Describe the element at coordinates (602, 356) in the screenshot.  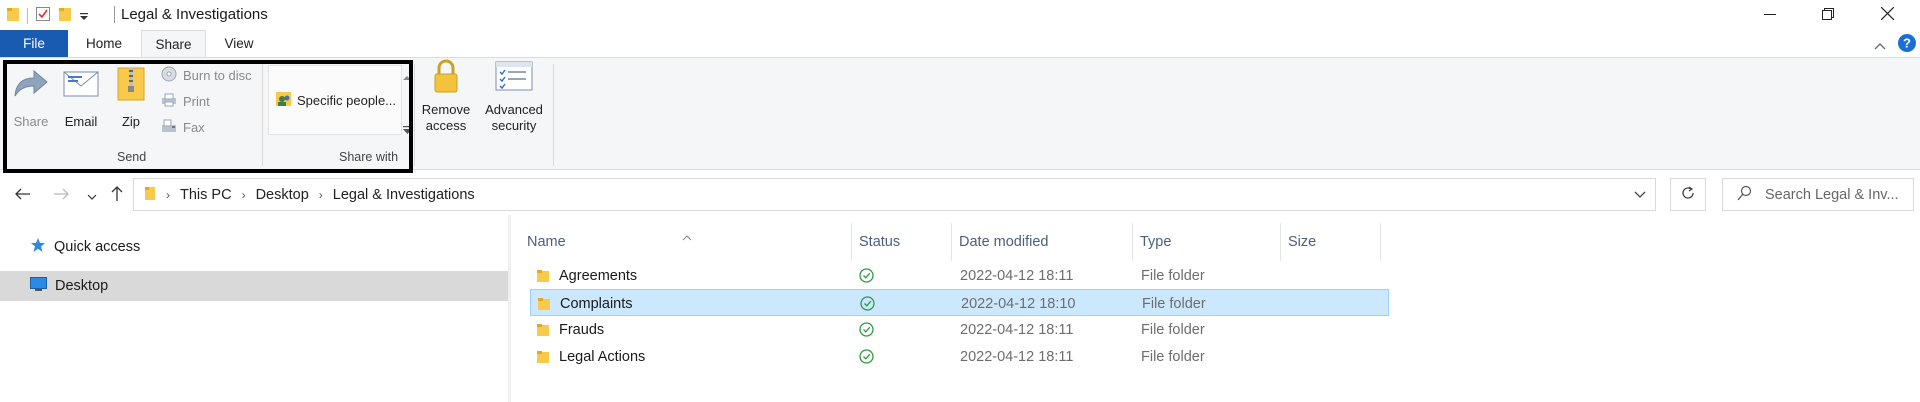
I see `file-name: Legal Actions` at that location.